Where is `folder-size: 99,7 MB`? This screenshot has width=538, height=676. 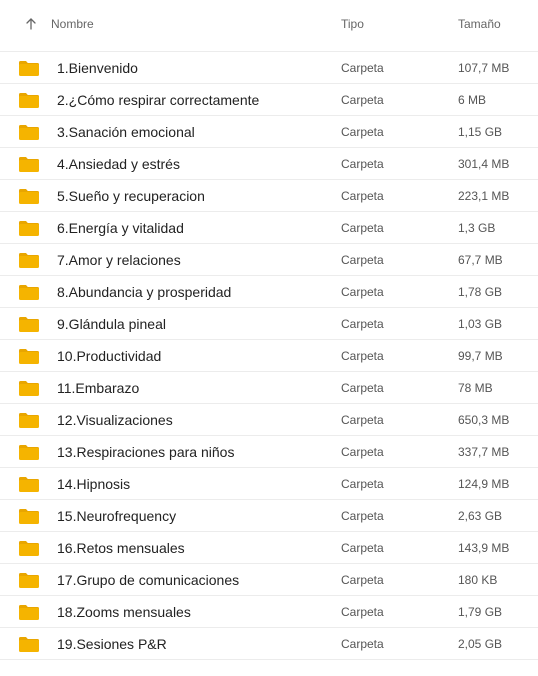
folder-size: 99,7 MB is located at coordinates (480, 356).